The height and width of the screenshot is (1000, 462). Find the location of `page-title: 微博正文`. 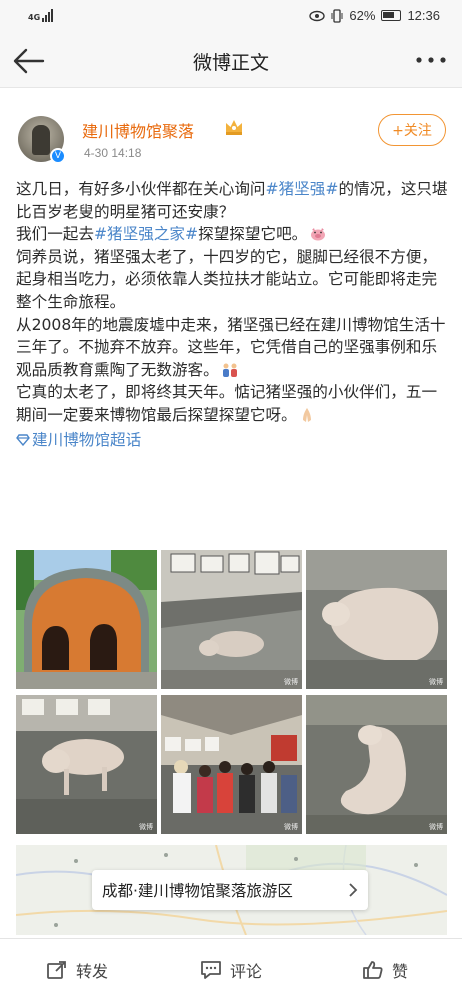

page-title: 微博正文 is located at coordinates (230, 63).